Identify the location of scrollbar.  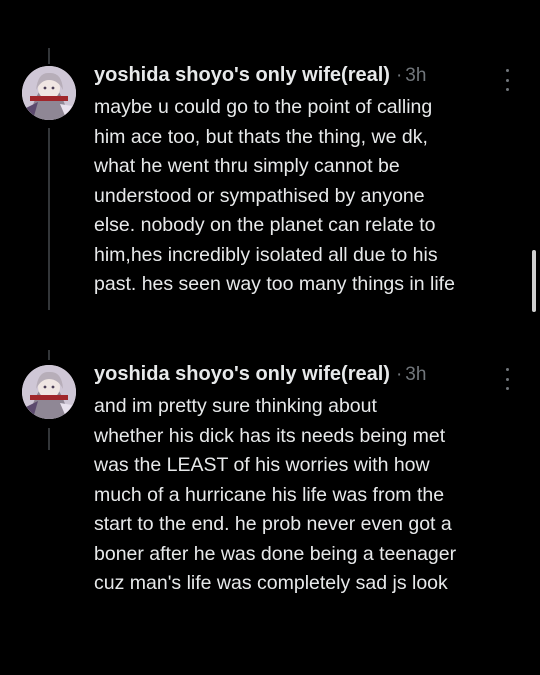
(534, 281).